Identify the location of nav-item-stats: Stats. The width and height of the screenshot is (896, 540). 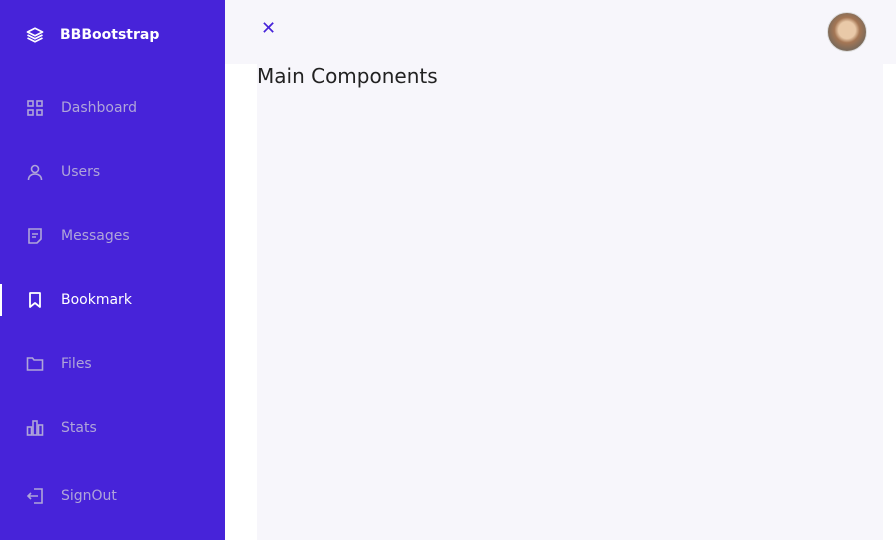
(112, 428).